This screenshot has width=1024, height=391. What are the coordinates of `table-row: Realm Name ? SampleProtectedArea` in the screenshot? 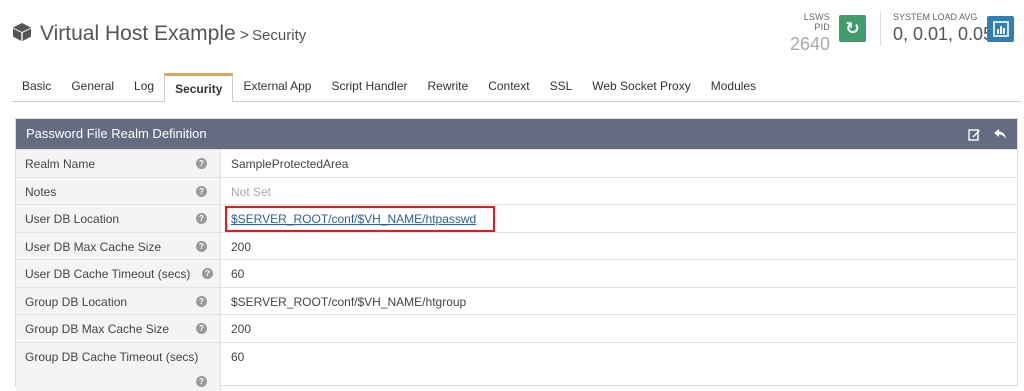 It's located at (516, 163).